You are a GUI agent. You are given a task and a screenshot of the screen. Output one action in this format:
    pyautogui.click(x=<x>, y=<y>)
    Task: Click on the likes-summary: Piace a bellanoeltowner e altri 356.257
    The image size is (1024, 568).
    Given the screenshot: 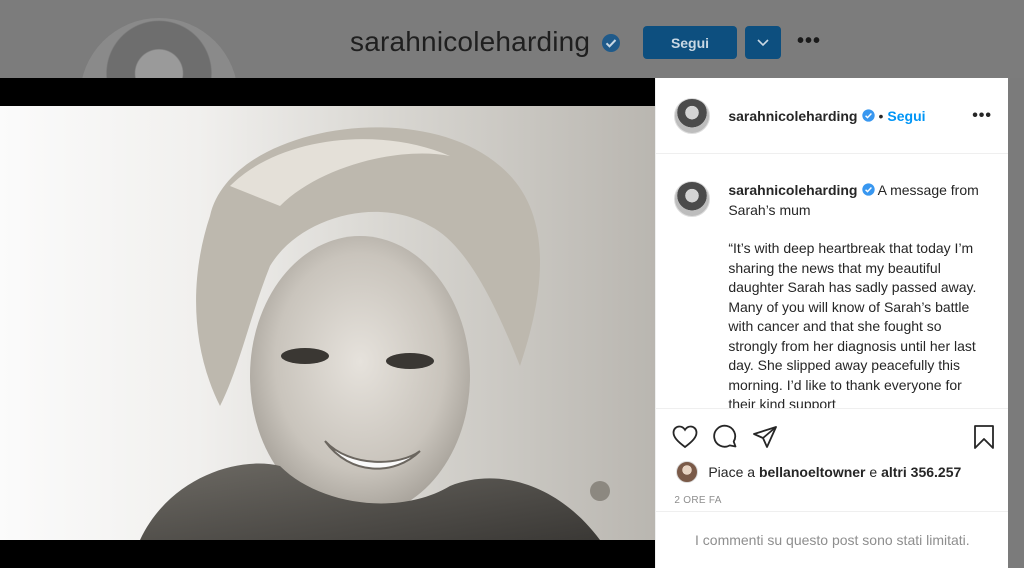 What is the action you would take?
    pyautogui.click(x=832, y=468)
    